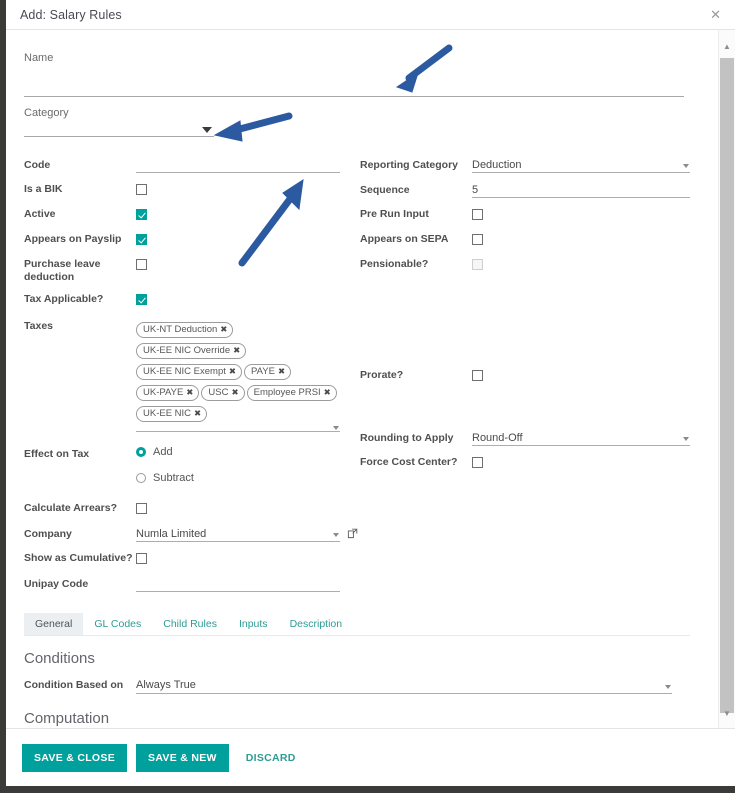  What do you see at coordinates (182, 299) in the screenshot?
I see `row-tax-applicable: Tax Applicable?` at bounding box center [182, 299].